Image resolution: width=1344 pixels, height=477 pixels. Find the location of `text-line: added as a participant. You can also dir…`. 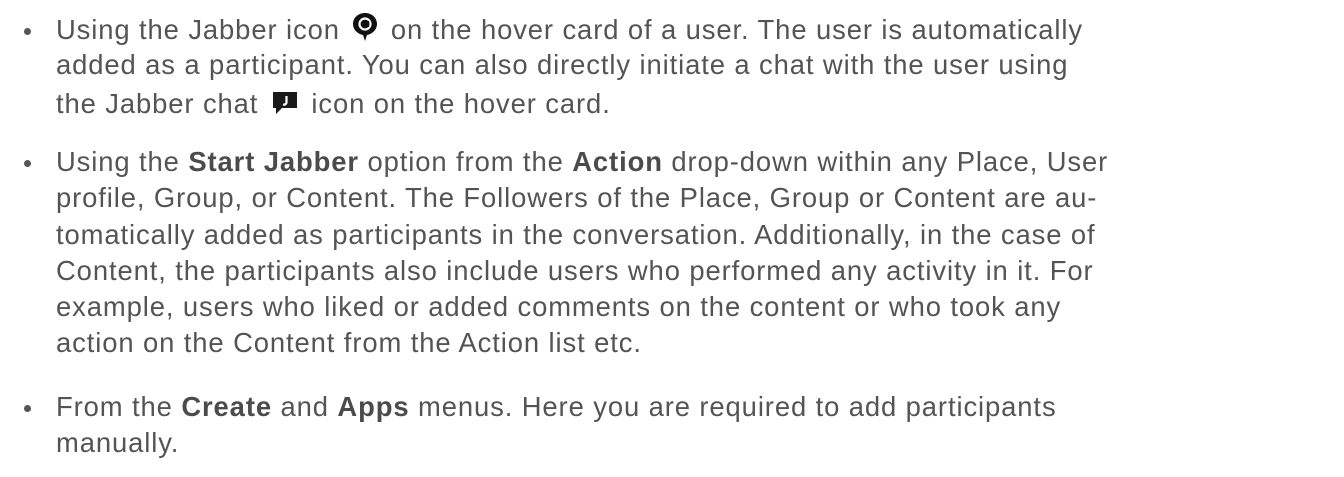

text-line: added as a participant. You can also dir… is located at coordinates (562, 64).